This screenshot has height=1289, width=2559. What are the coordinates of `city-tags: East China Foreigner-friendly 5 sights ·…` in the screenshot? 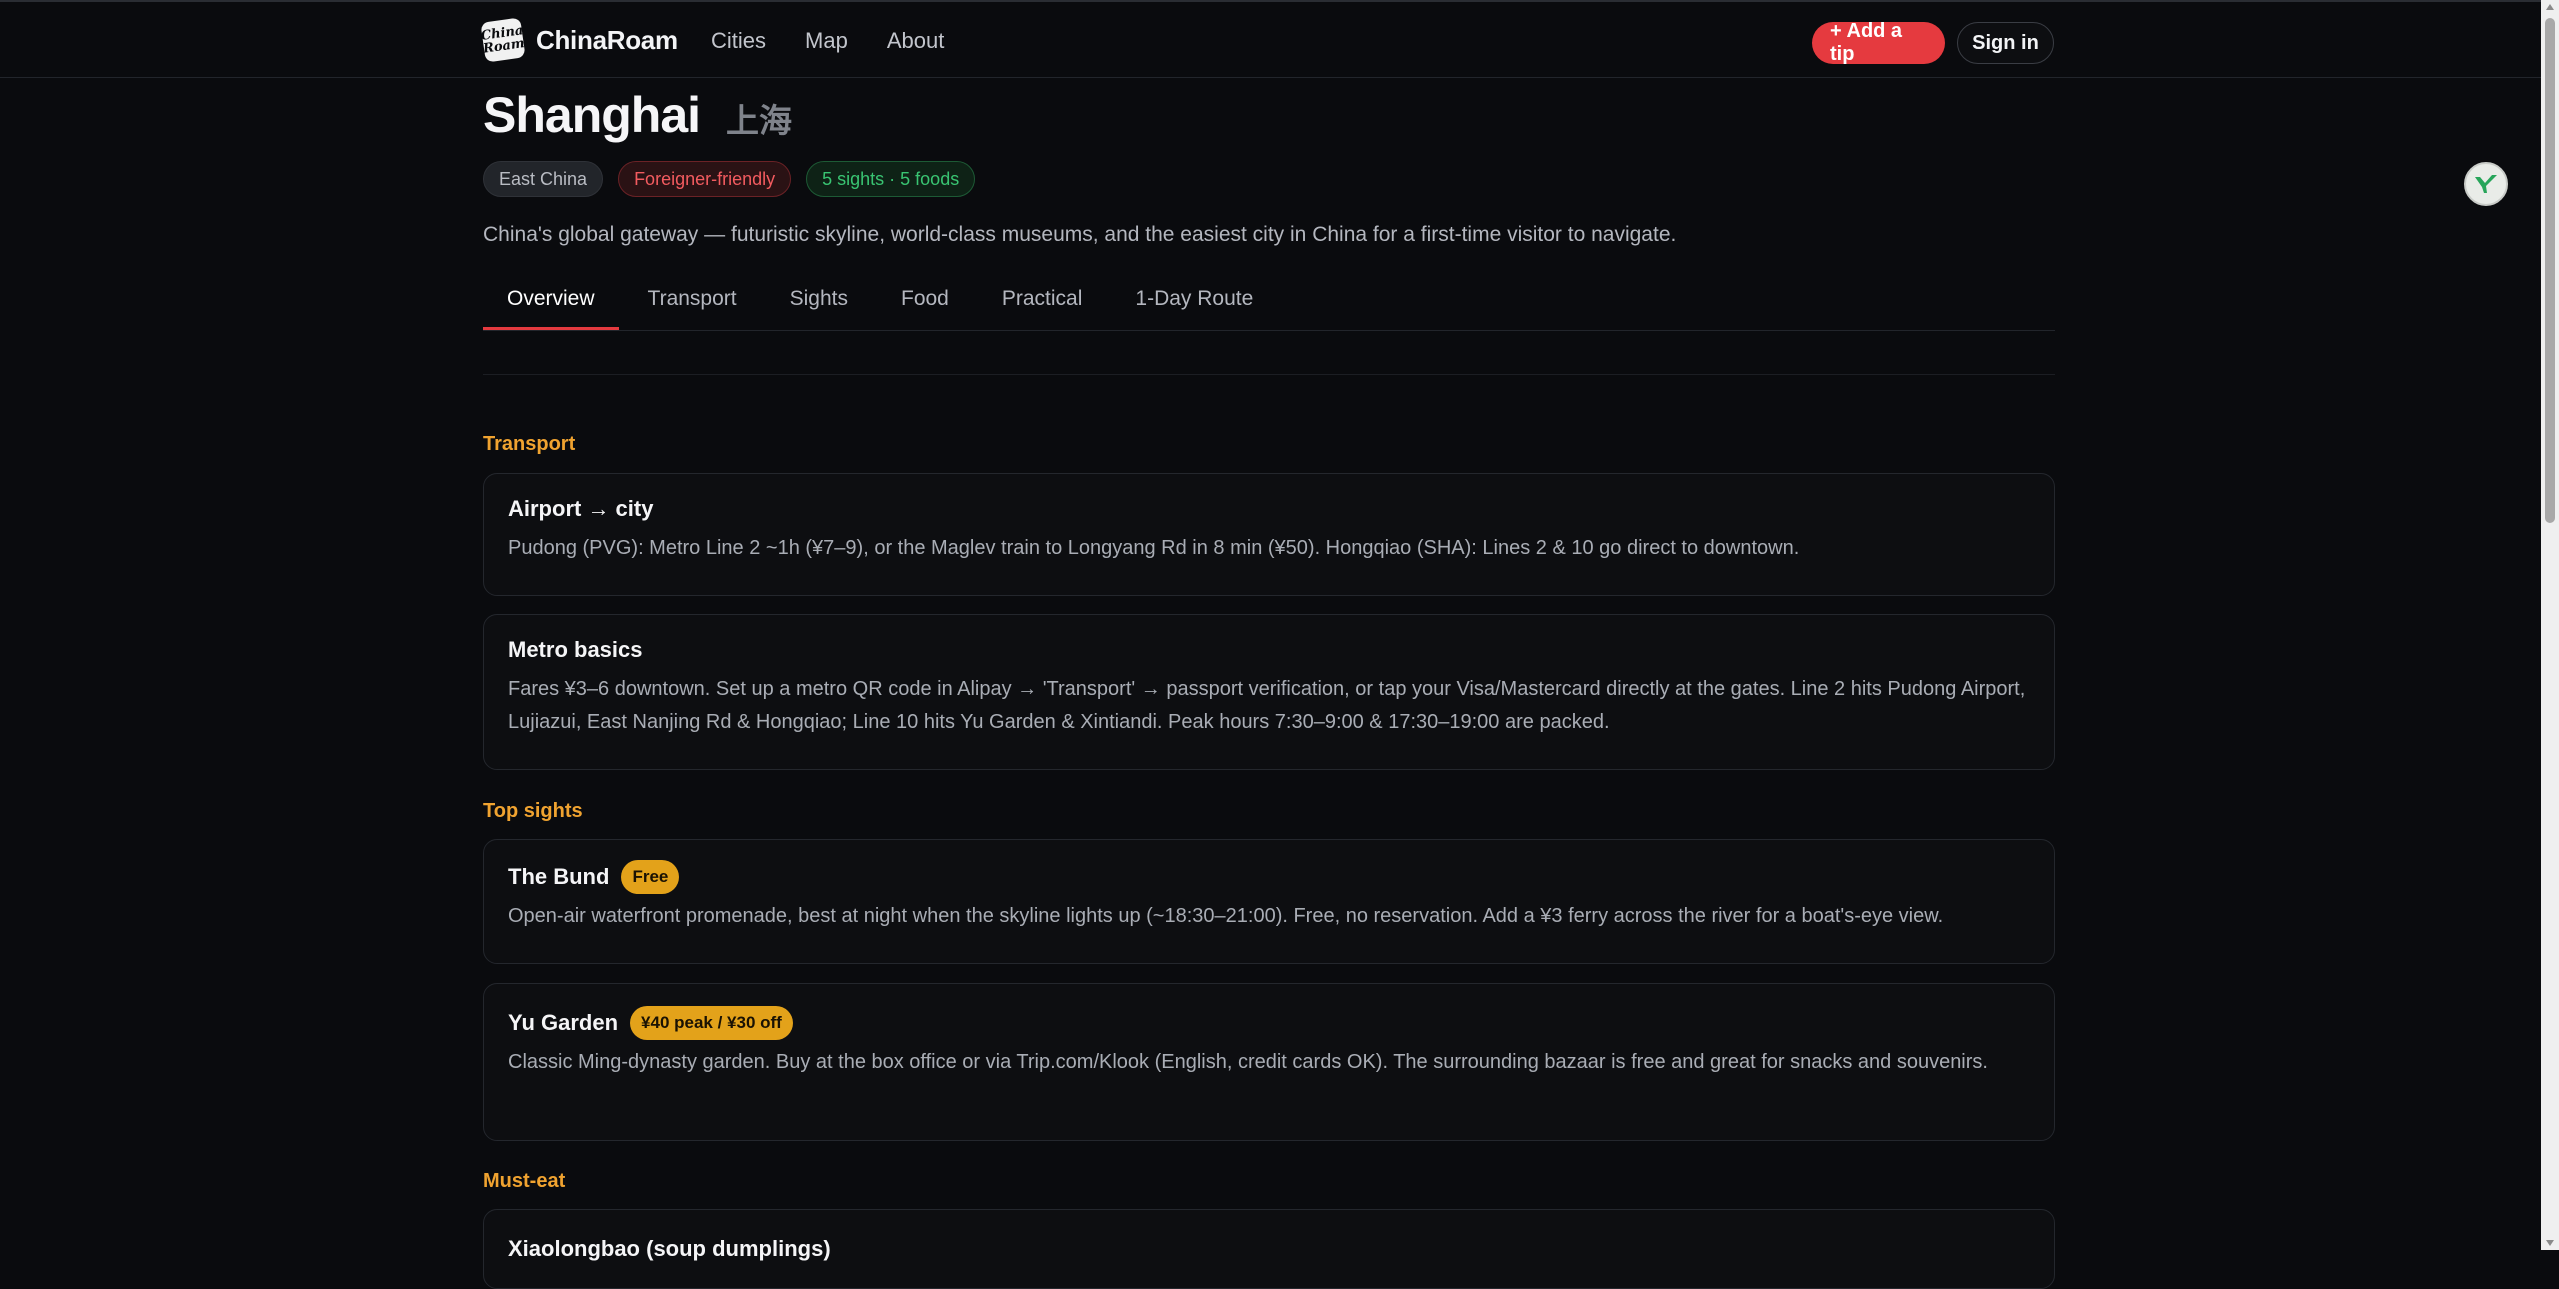 It's located at (736, 179).